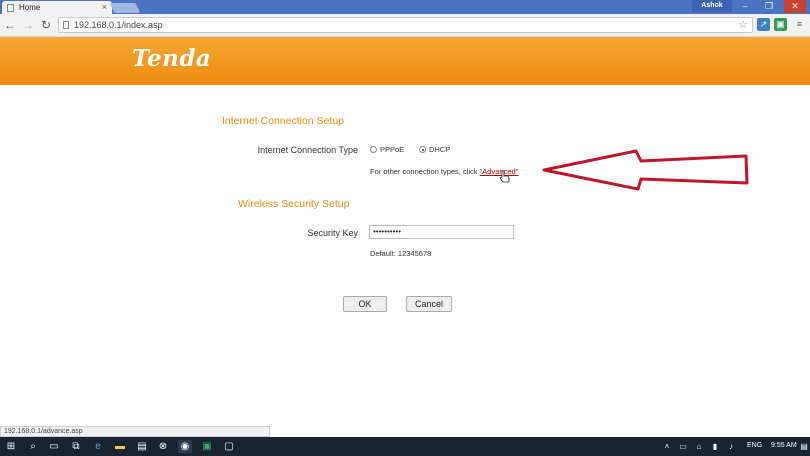 This screenshot has height=456, width=810. Describe the element at coordinates (10, 25) in the screenshot. I see `back-icon: ←` at that location.